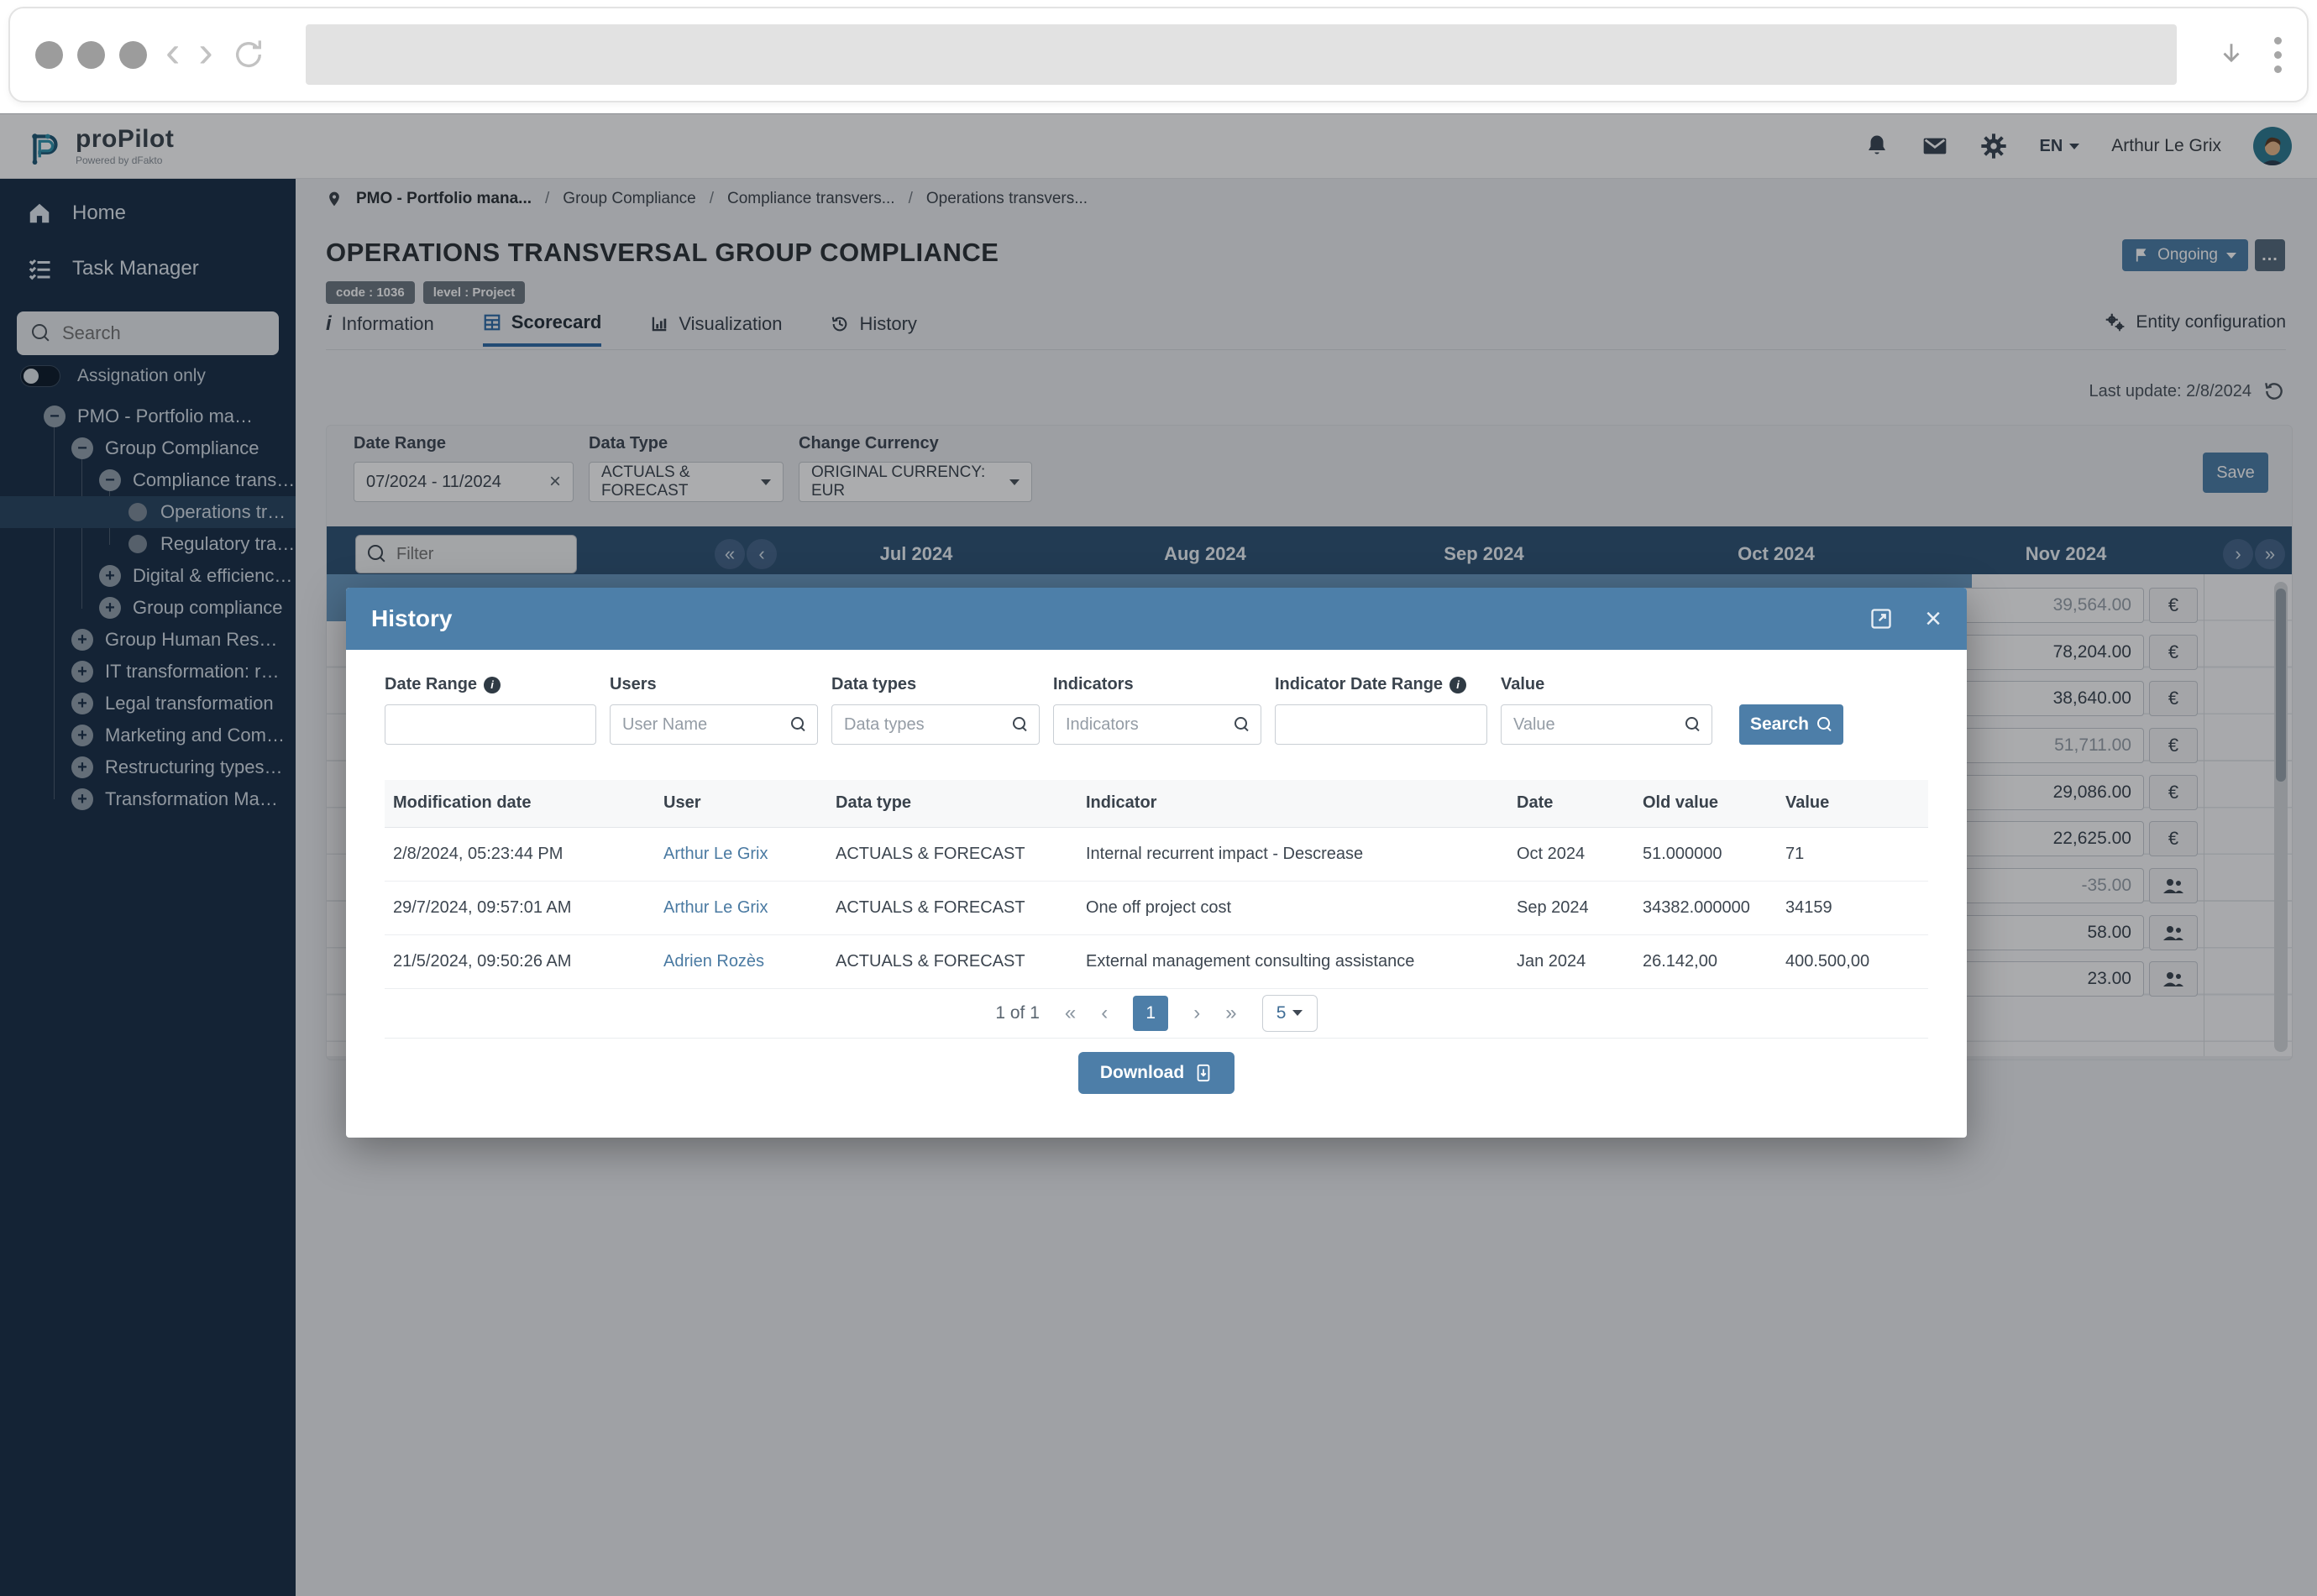 Image resolution: width=2317 pixels, height=1596 pixels. I want to click on cell-date: Sep 2024, so click(1571, 908).